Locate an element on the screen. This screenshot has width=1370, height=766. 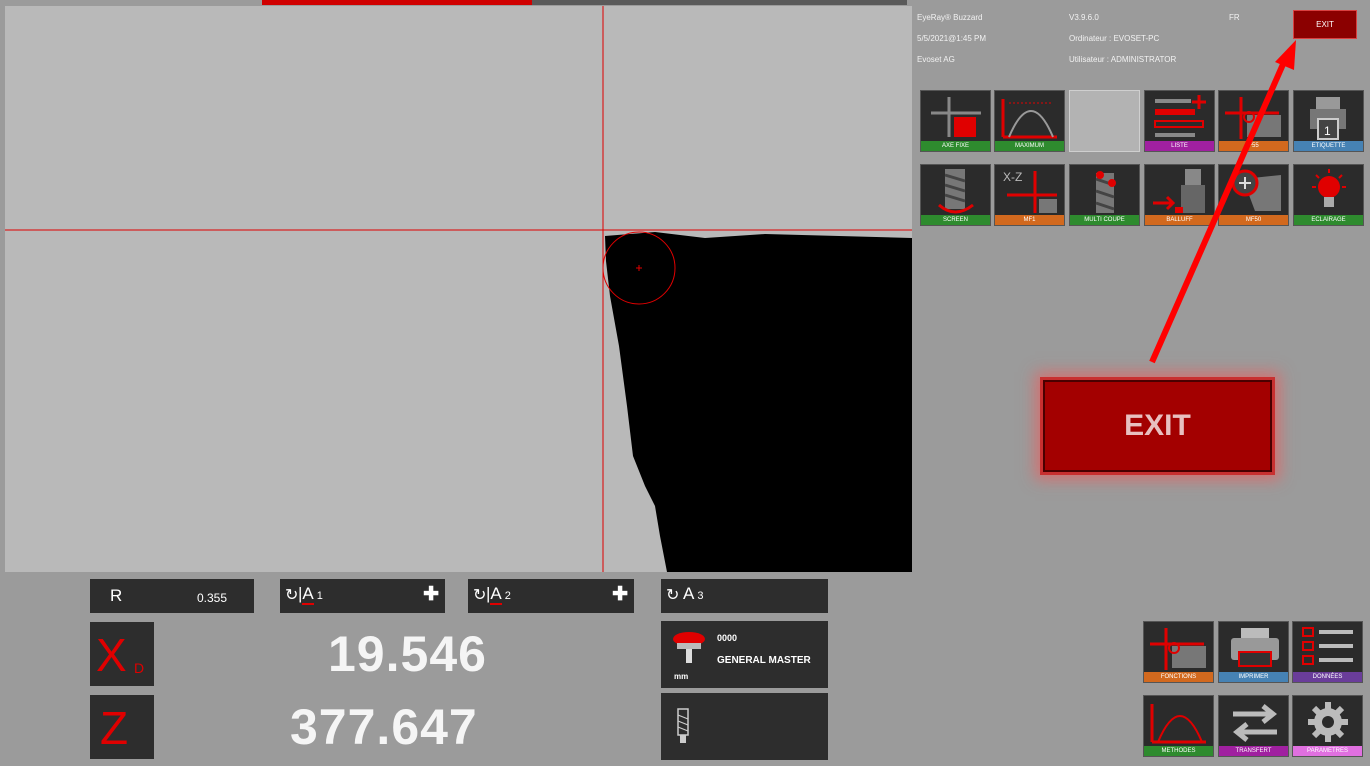
tile-empty-slot is located at coordinates (1104, 121).